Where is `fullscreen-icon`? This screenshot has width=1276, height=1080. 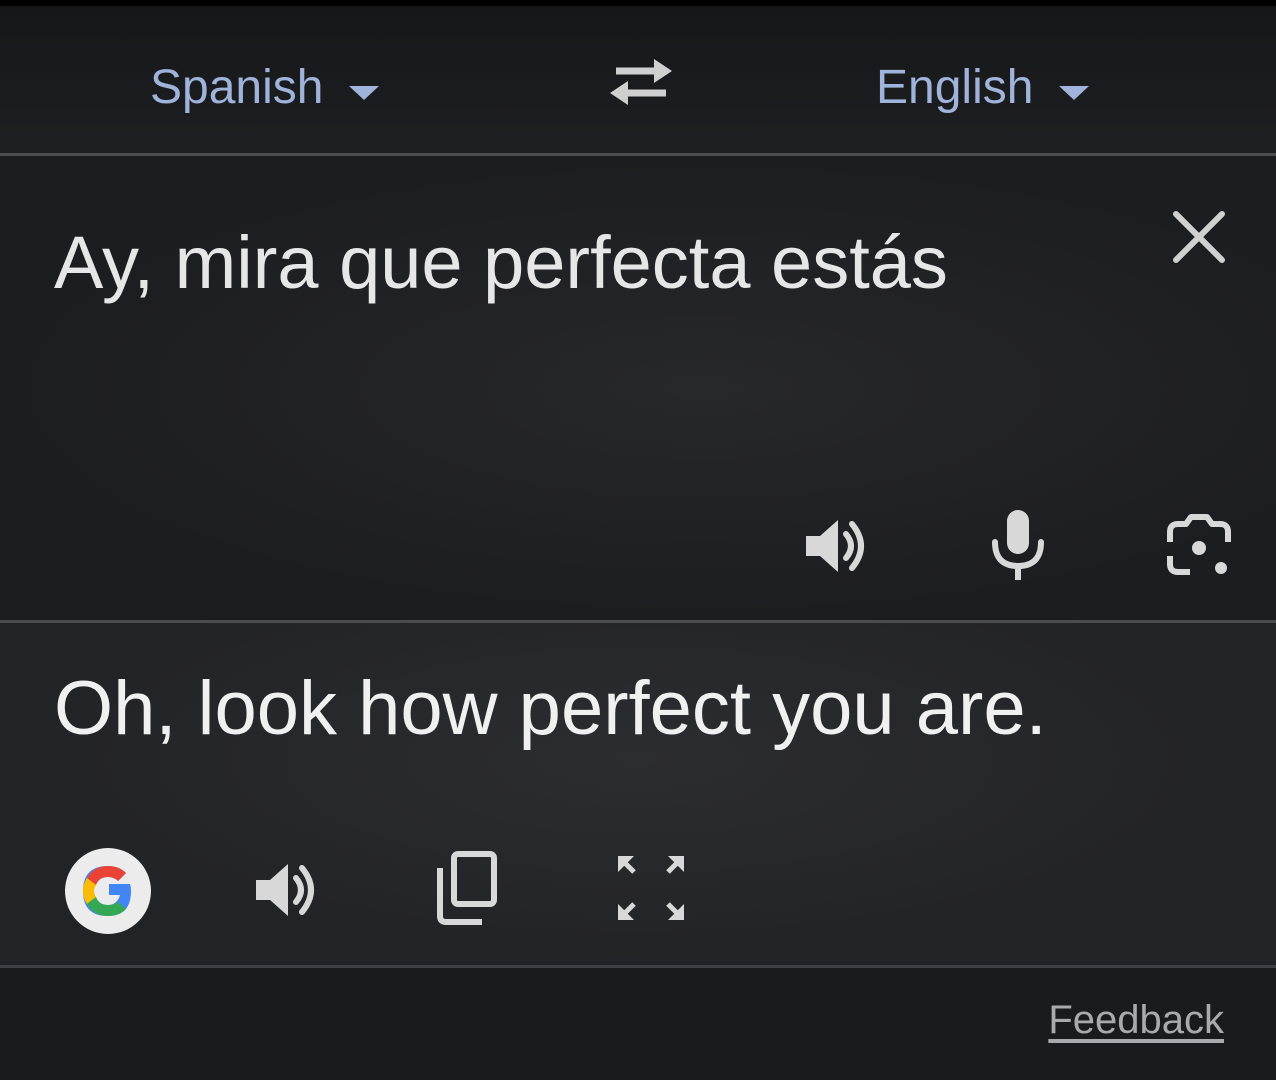 fullscreen-icon is located at coordinates (651, 888).